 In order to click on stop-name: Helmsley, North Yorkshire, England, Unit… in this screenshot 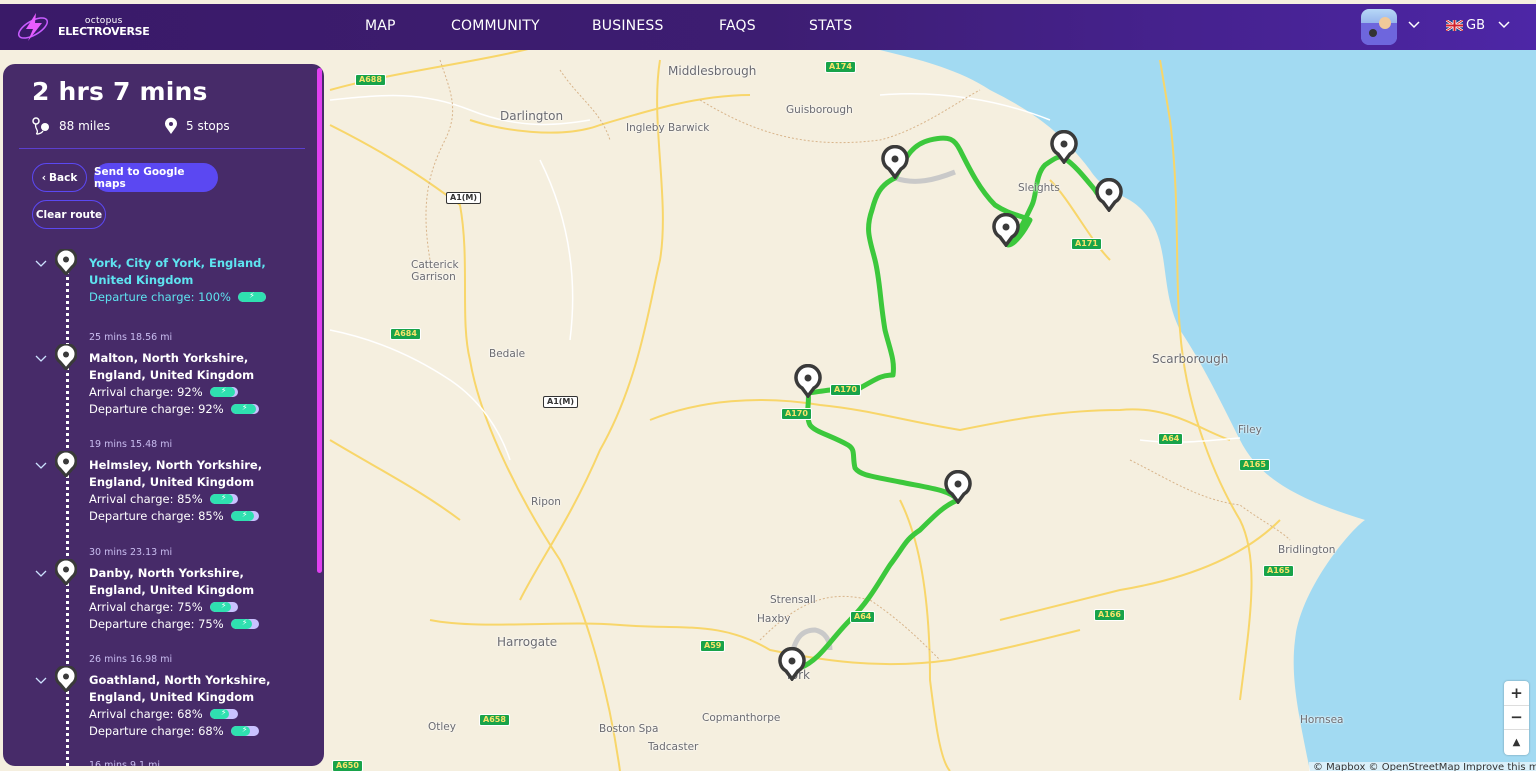, I will do `click(176, 473)`.